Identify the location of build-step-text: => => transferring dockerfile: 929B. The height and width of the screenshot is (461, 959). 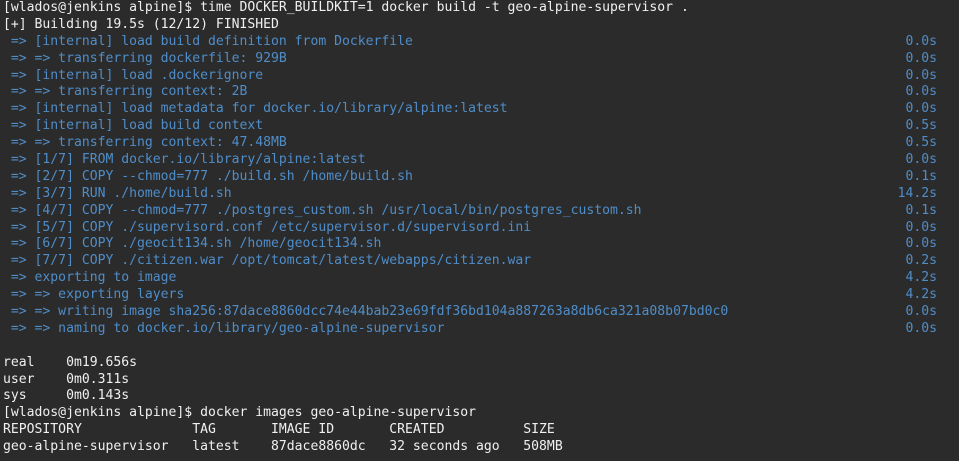
(145, 58).